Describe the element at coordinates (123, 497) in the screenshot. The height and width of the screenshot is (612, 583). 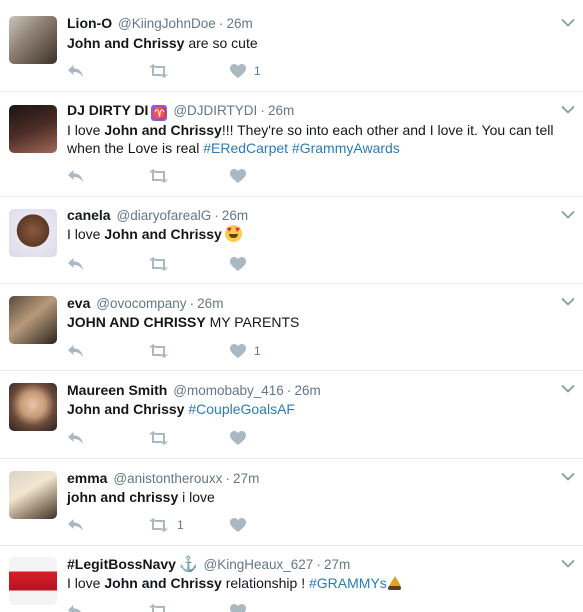
I see `highlighted-text: john and chrissy` at that location.